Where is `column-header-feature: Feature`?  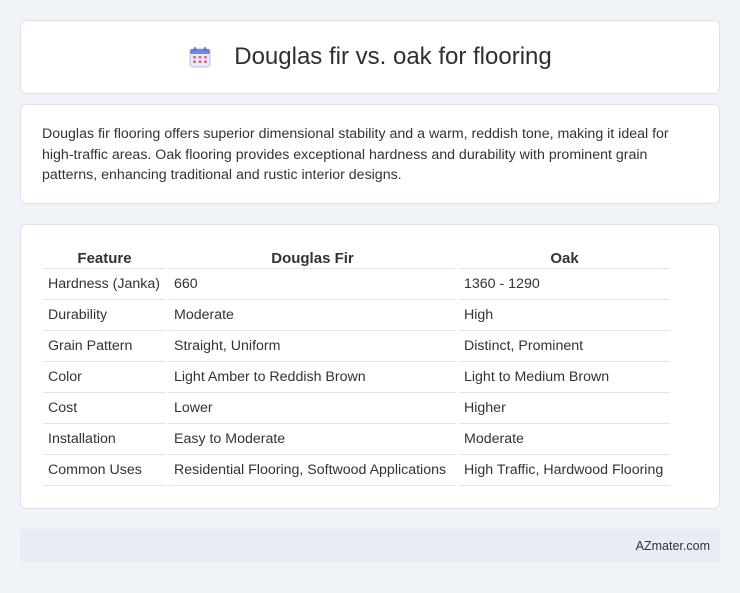 column-header-feature: Feature is located at coordinates (104, 258).